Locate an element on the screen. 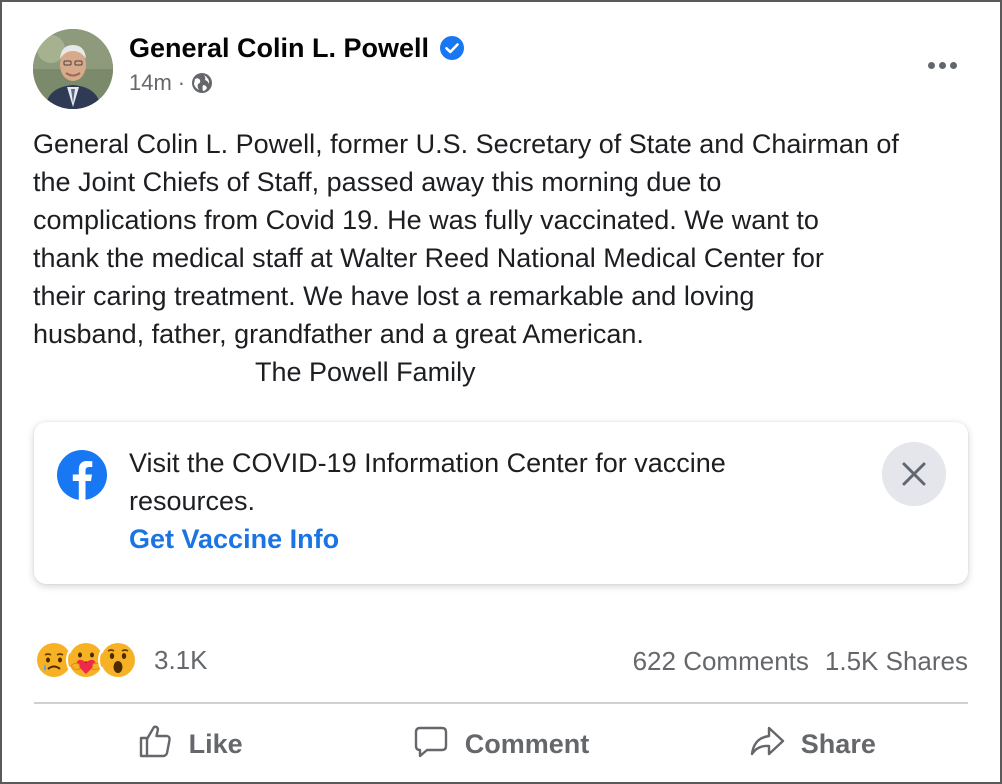 The image size is (1002, 784). share-arrow-icon is located at coordinates (775, 744).